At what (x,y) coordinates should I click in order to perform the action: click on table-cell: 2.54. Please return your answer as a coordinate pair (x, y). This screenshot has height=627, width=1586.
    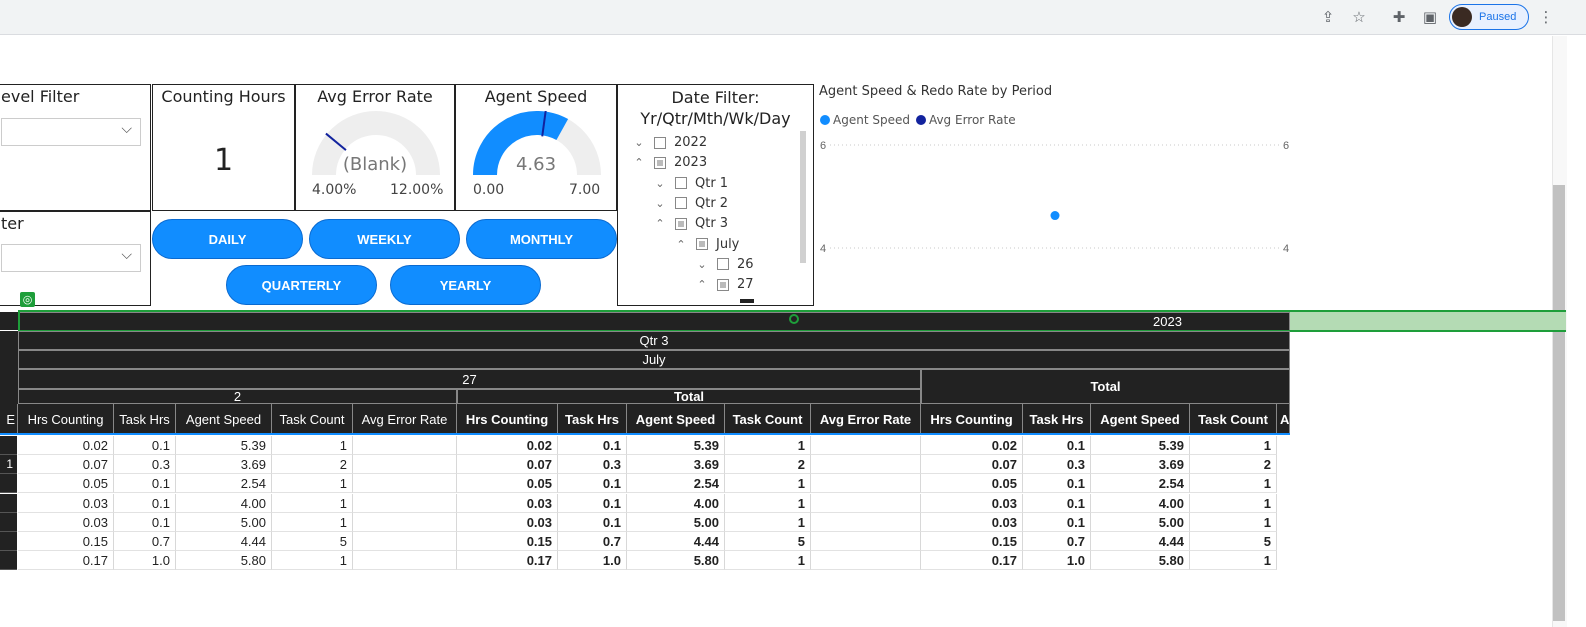
    Looking at the image, I should click on (676, 484).